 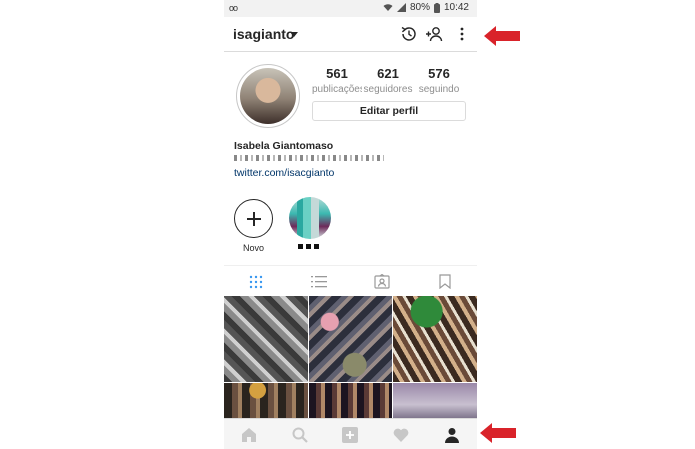 What do you see at coordinates (434, 34) in the screenshot?
I see `add-person-icon` at bounding box center [434, 34].